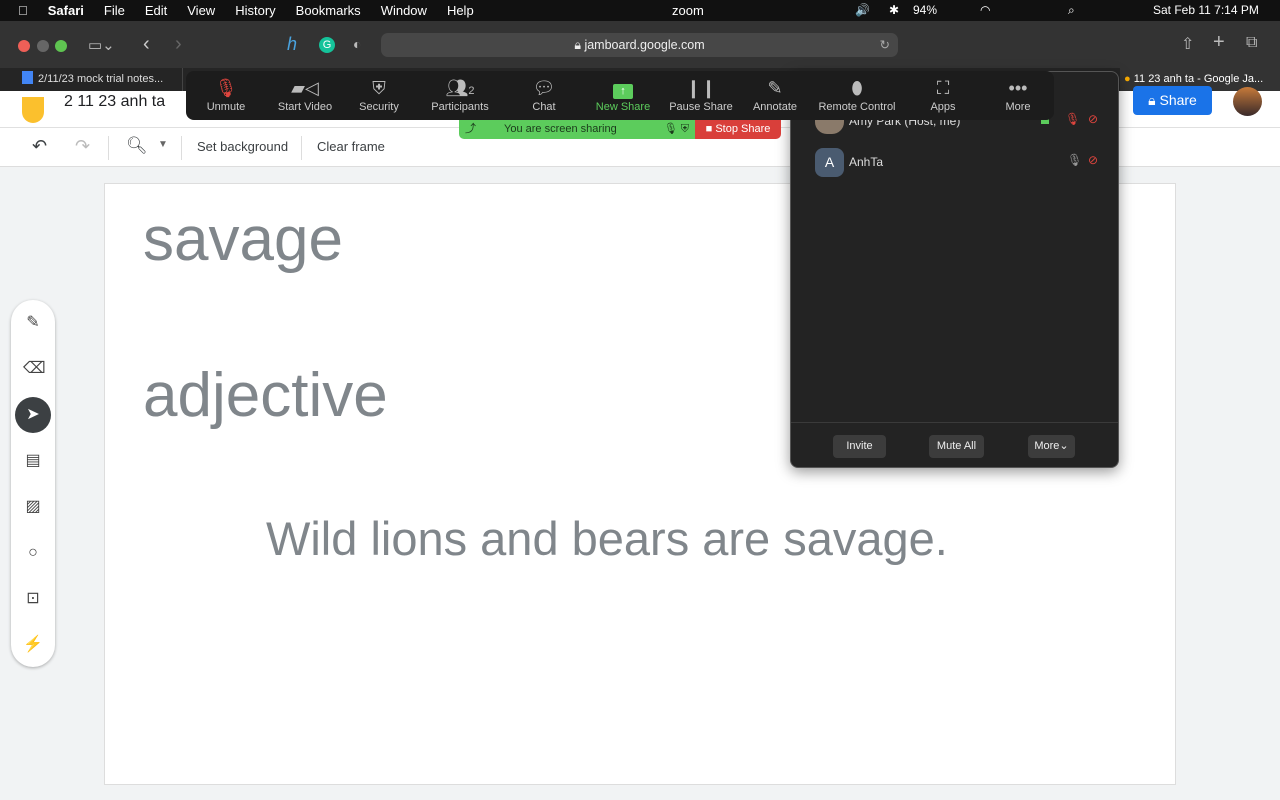 The height and width of the screenshot is (800, 1280). I want to click on clear-frame-button: Clear frame, so click(351, 146).